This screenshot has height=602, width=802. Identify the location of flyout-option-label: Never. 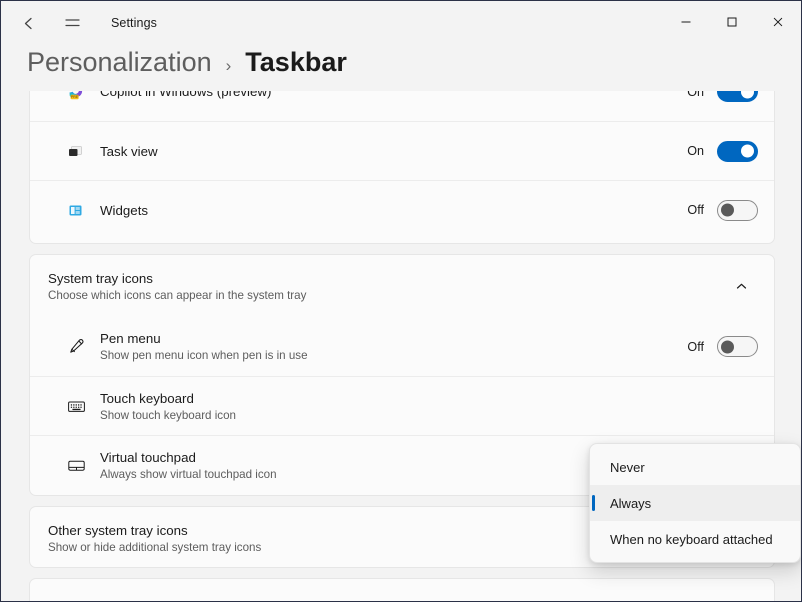
(627, 467).